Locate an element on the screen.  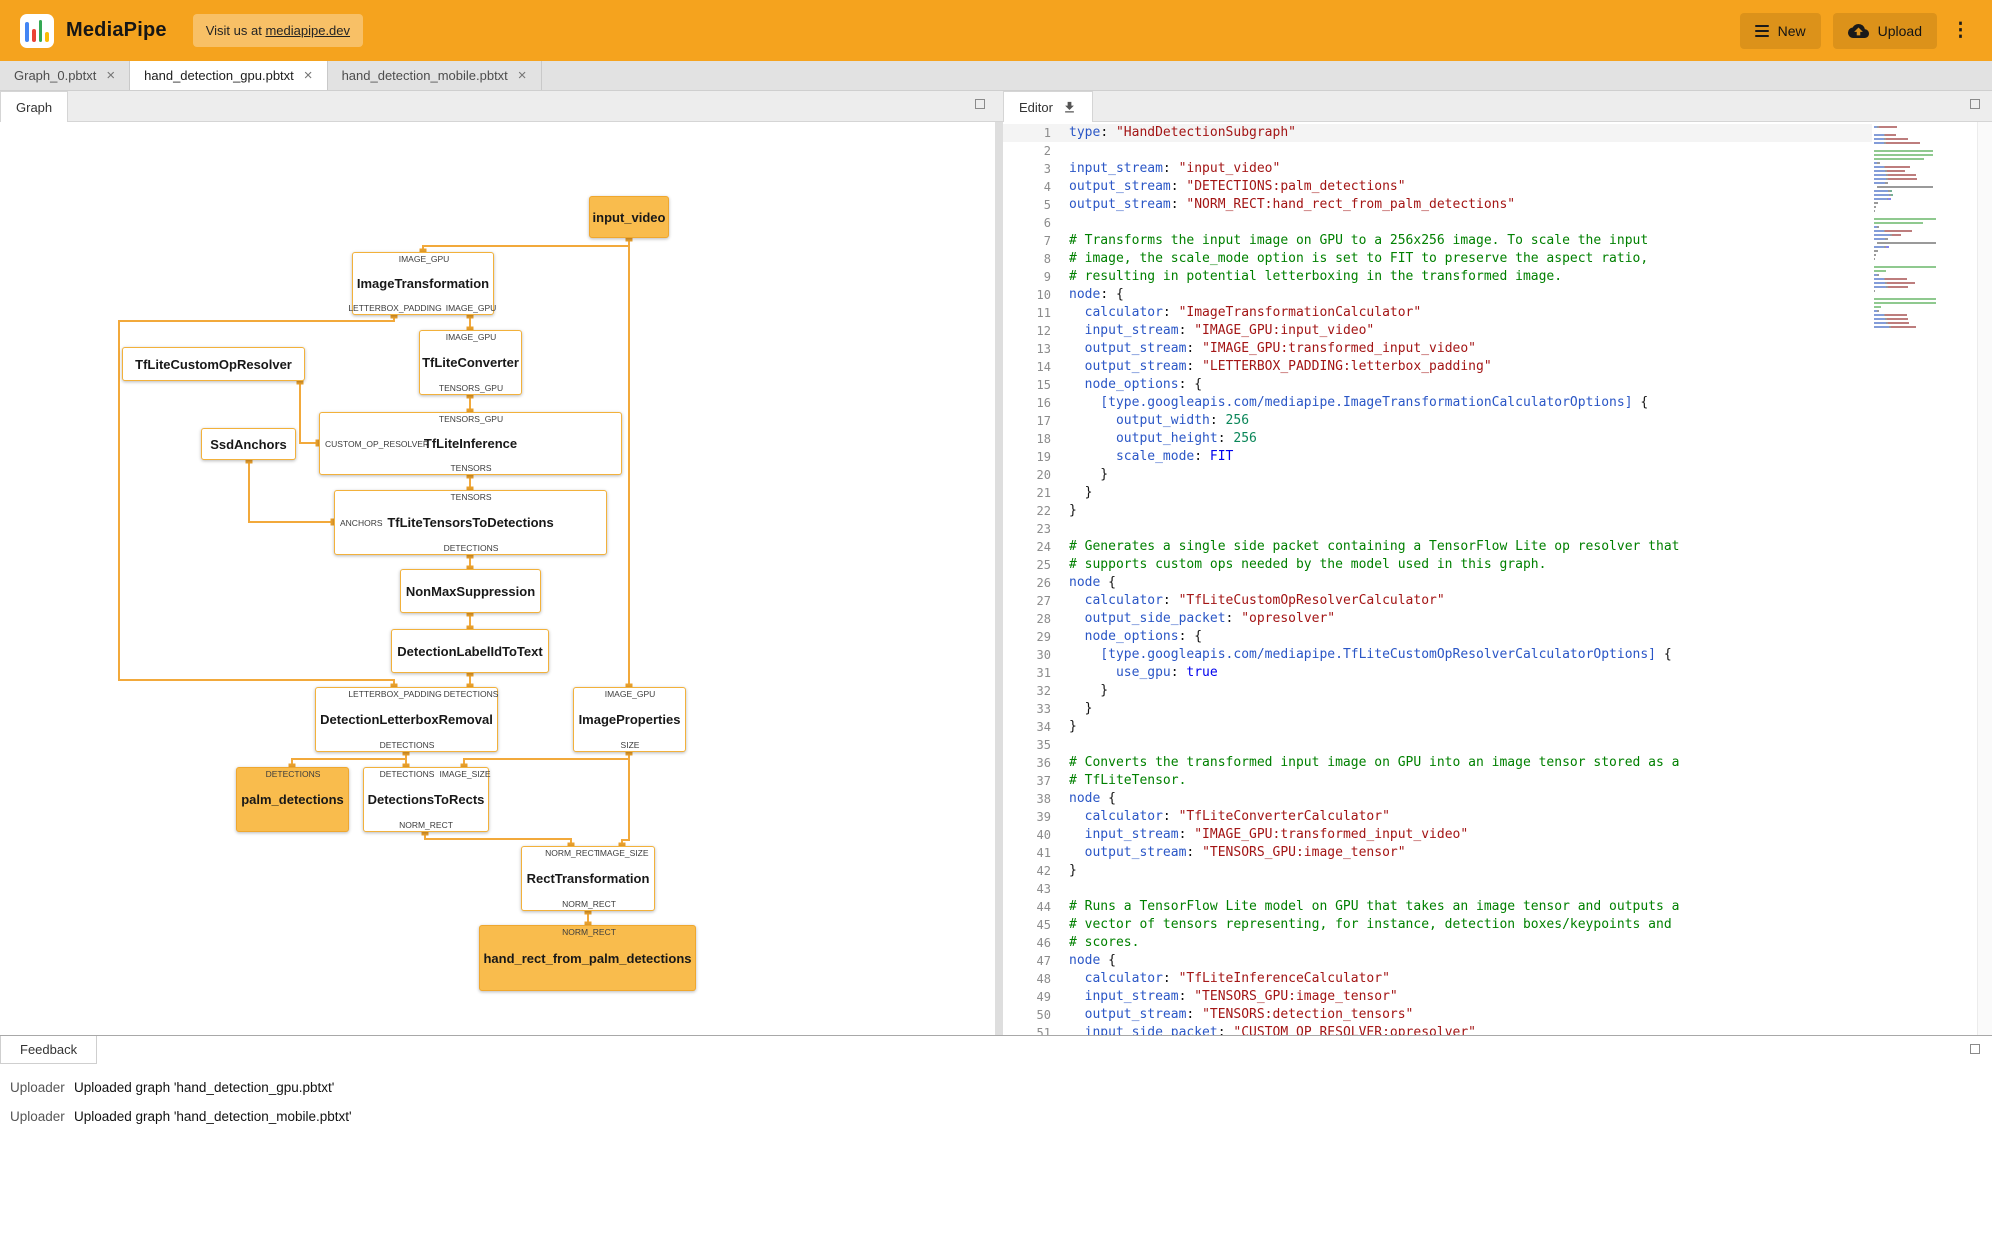
code-line-2: 2 is located at coordinates (1437, 151).